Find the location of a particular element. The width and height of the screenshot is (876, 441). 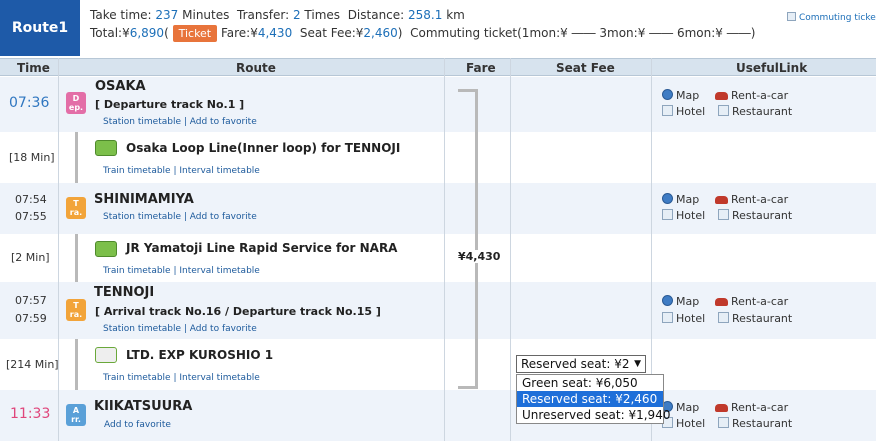

seat-fee-select: Reserved seat: ¥2 ▼ is located at coordinates (581, 364).